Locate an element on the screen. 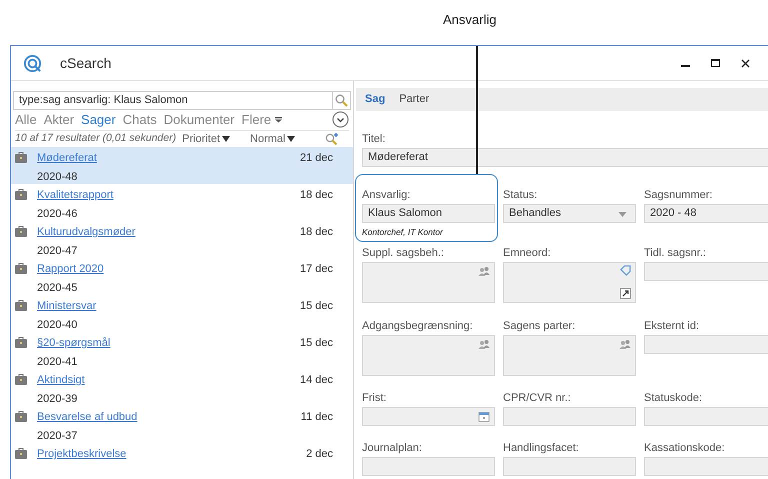  menu-caret-icon is located at coordinates (278, 120).